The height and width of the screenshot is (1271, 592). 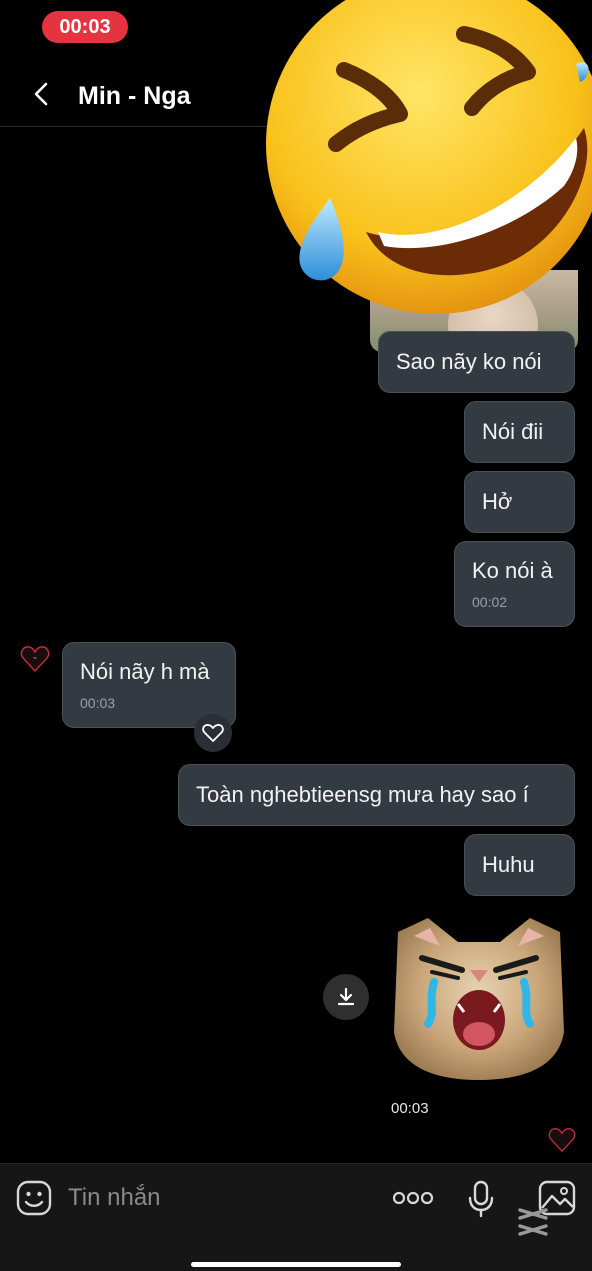 I want to click on message-text: Toàn nghebtieensg mưa hay sao í, so click(x=362, y=794).